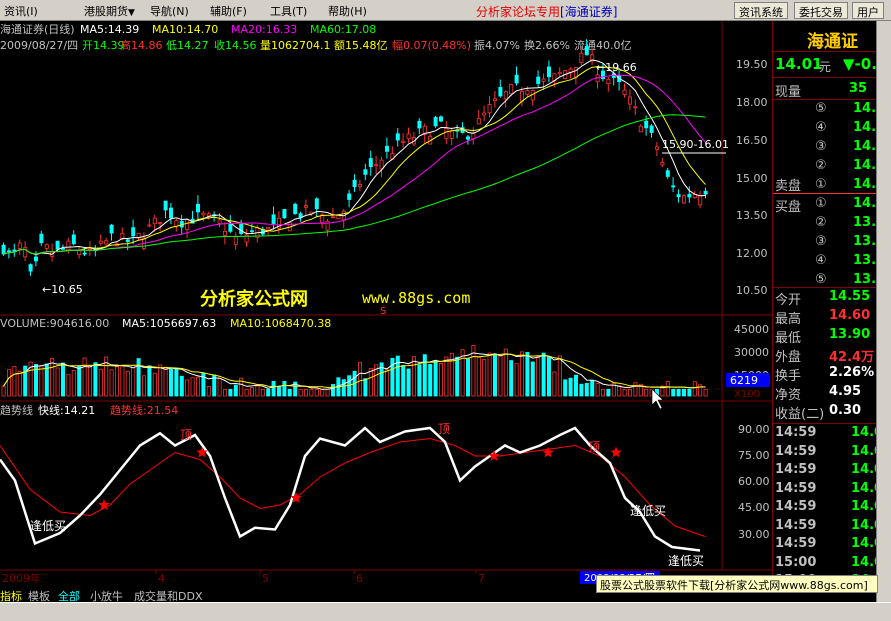 This screenshot has height=621, width=891. Describe the element at coordinates (752, 102) in the screenshot. I see `price-tick: 18.00` at that location.